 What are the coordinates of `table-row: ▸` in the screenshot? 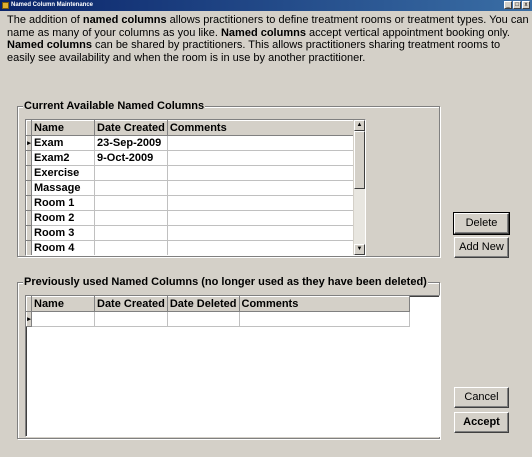 It's located at (218, 319).